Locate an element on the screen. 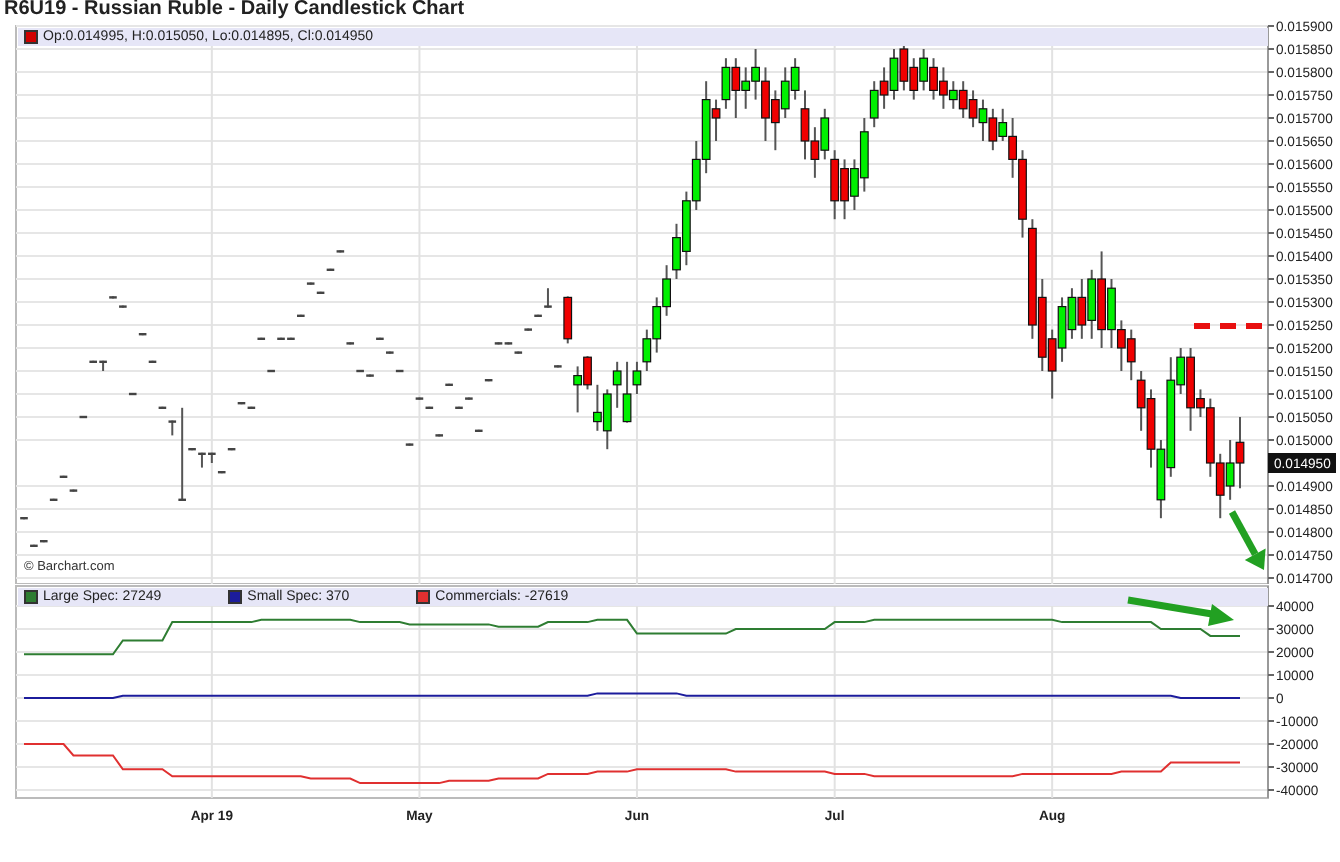 The height and width of the screenshot is (862, 1340). chart-title: R6U19 - Russian Ruble - Daily Candlestick Chart is located at coordinates (234, 10).